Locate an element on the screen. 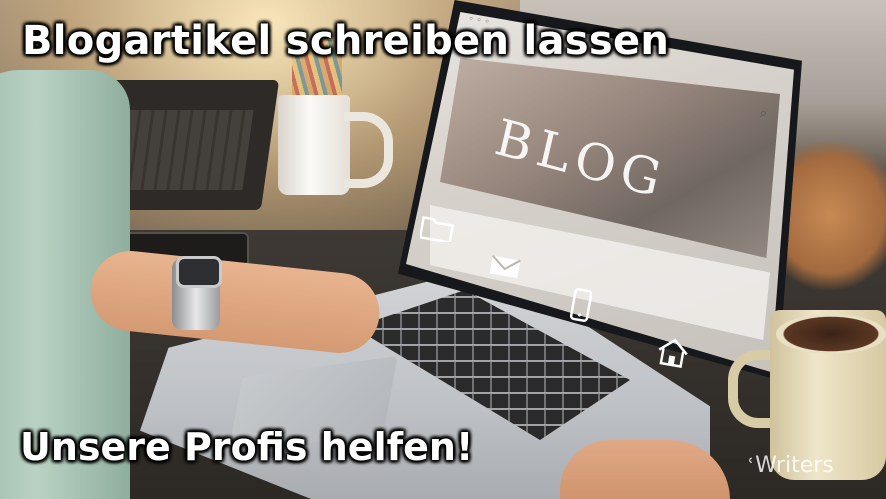  brand-logo-mark: ʿ is located at coordinates (751, 465).